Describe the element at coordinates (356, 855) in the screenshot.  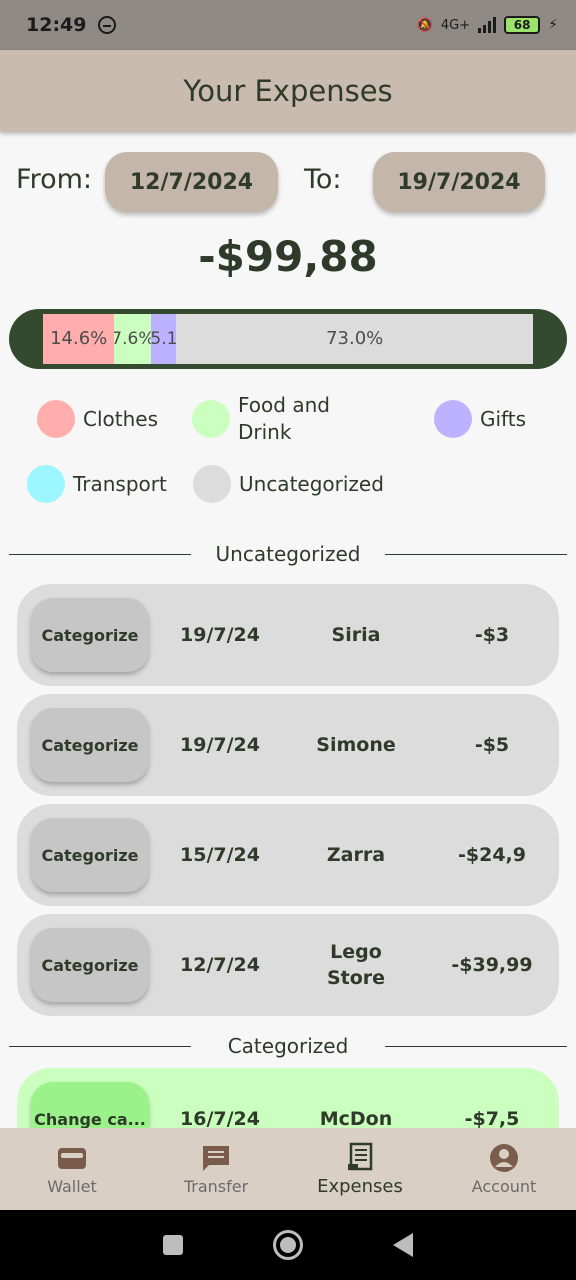
I see `expense-name: Zarra` at that location.